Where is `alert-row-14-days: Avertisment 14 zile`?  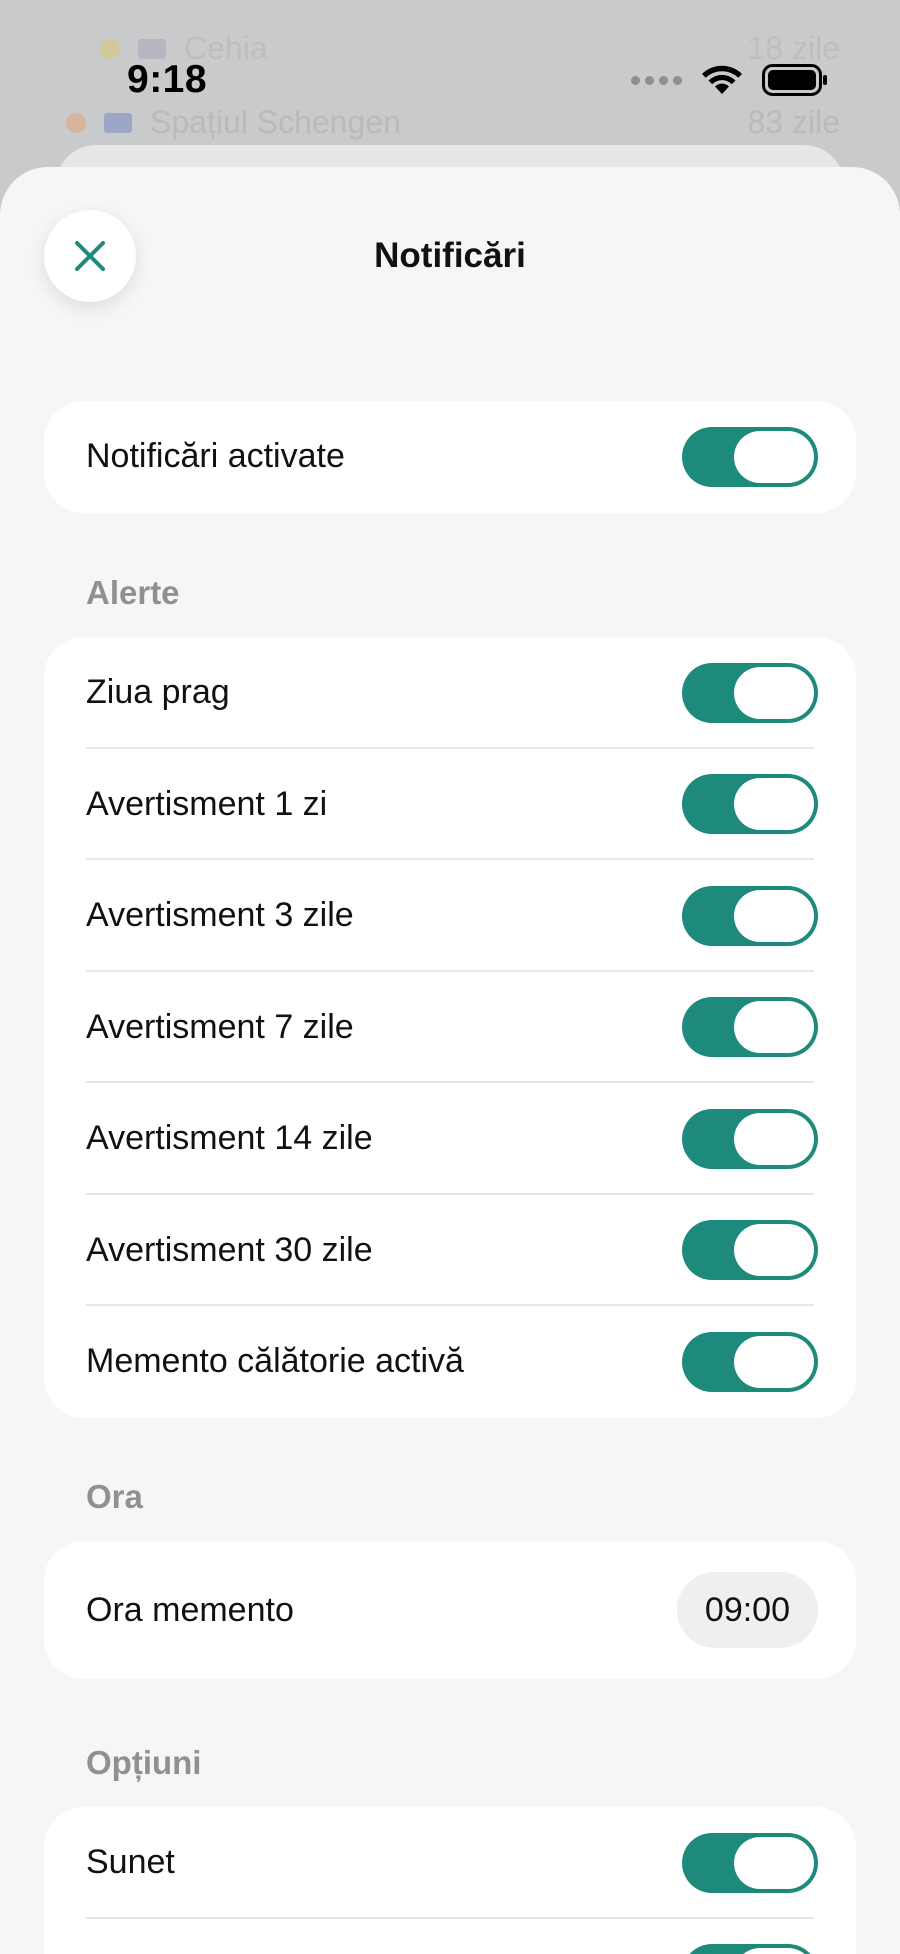
alert-row-14-days: Avertisment 14 zile is located at coordinates (450, 1139).